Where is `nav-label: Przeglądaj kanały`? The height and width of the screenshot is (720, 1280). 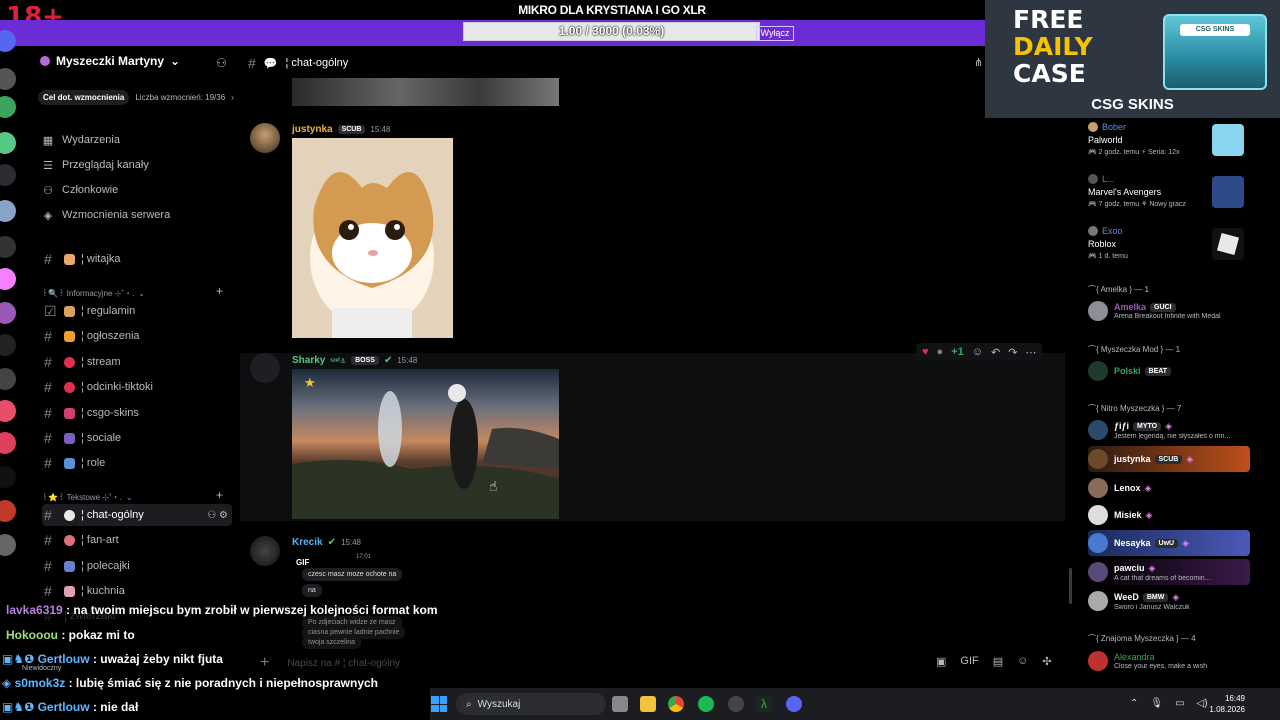
nav-label: Przeglądaj kanały is located at coordinates (105, 165).